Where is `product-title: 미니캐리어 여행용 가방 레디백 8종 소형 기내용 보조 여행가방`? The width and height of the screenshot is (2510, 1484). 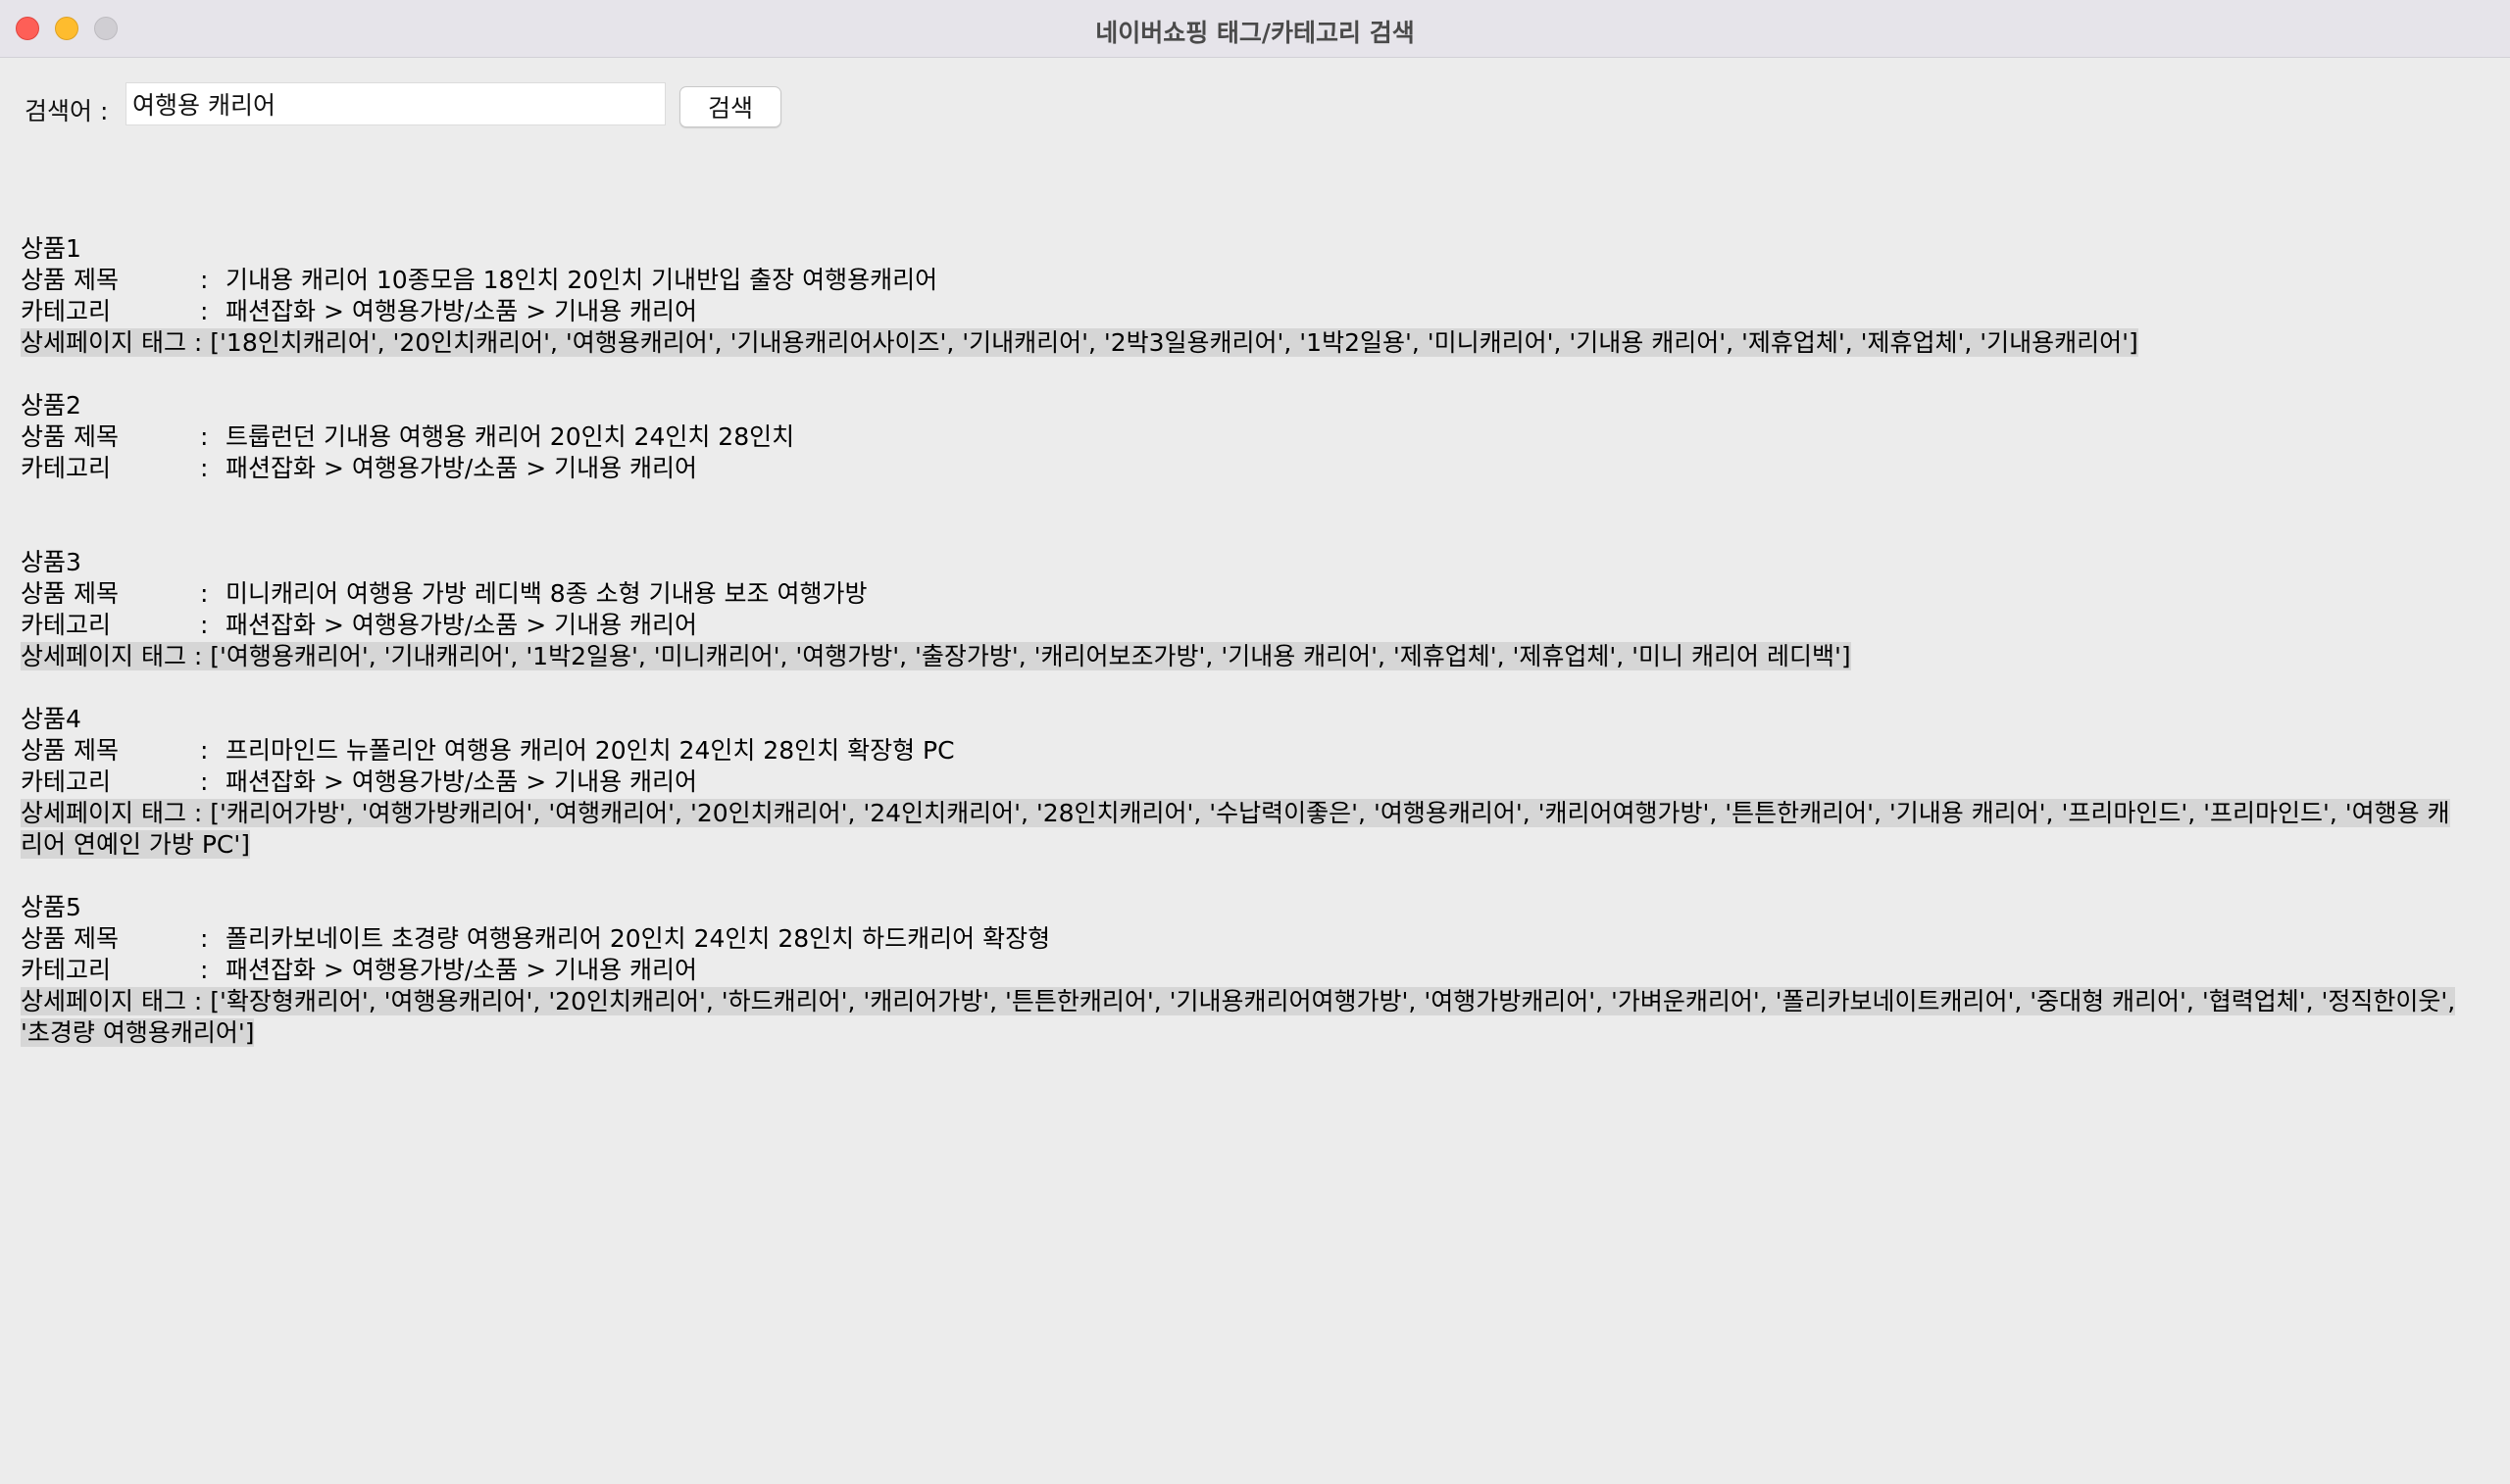 product-title: 미니캐리어 여행용 가방 레디백 8종 소형 기내용 보조 여행가방 is located at coordinates (547, 593).